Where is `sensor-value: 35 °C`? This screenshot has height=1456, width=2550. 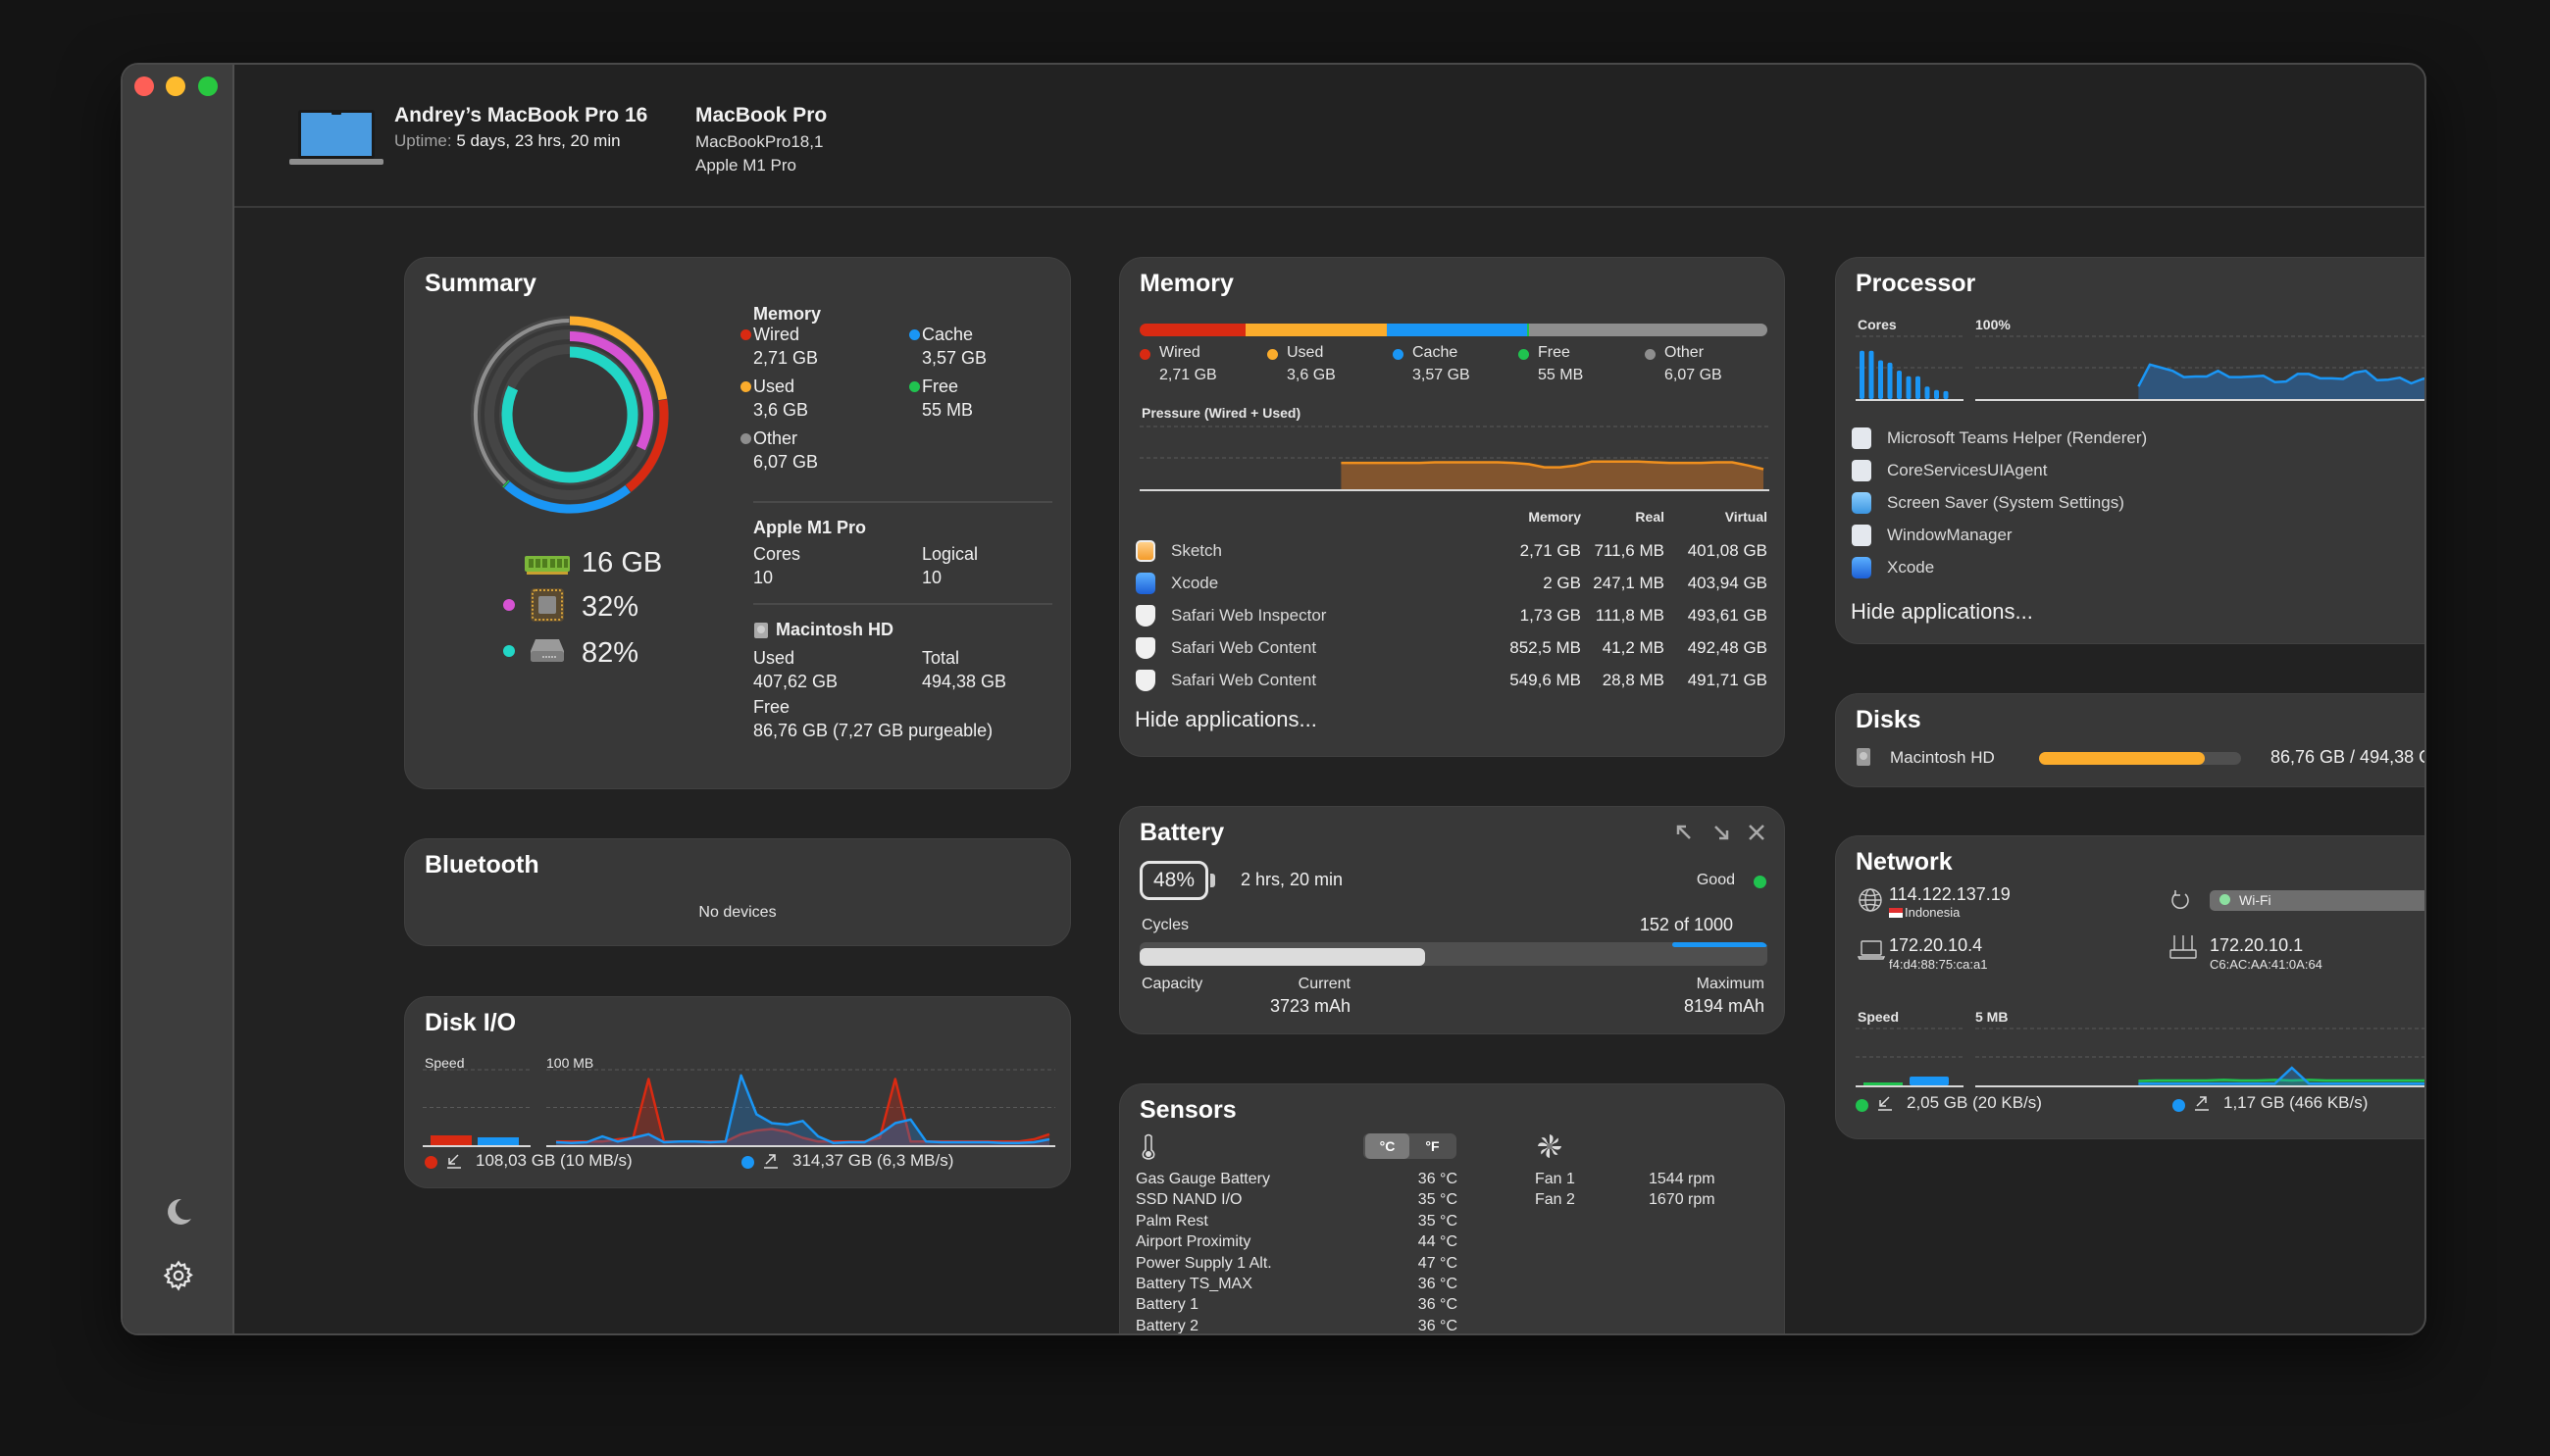 sensor-value: 35 °C is located at coordinates (1437, 1200).